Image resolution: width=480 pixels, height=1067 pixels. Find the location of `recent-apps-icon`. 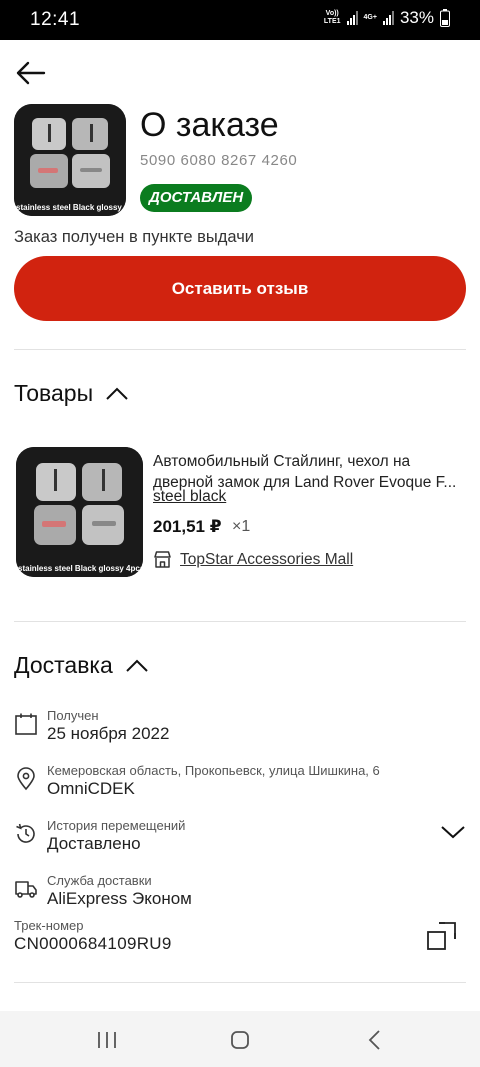

recent-apps-icon is located at coordinates (107, 1040).